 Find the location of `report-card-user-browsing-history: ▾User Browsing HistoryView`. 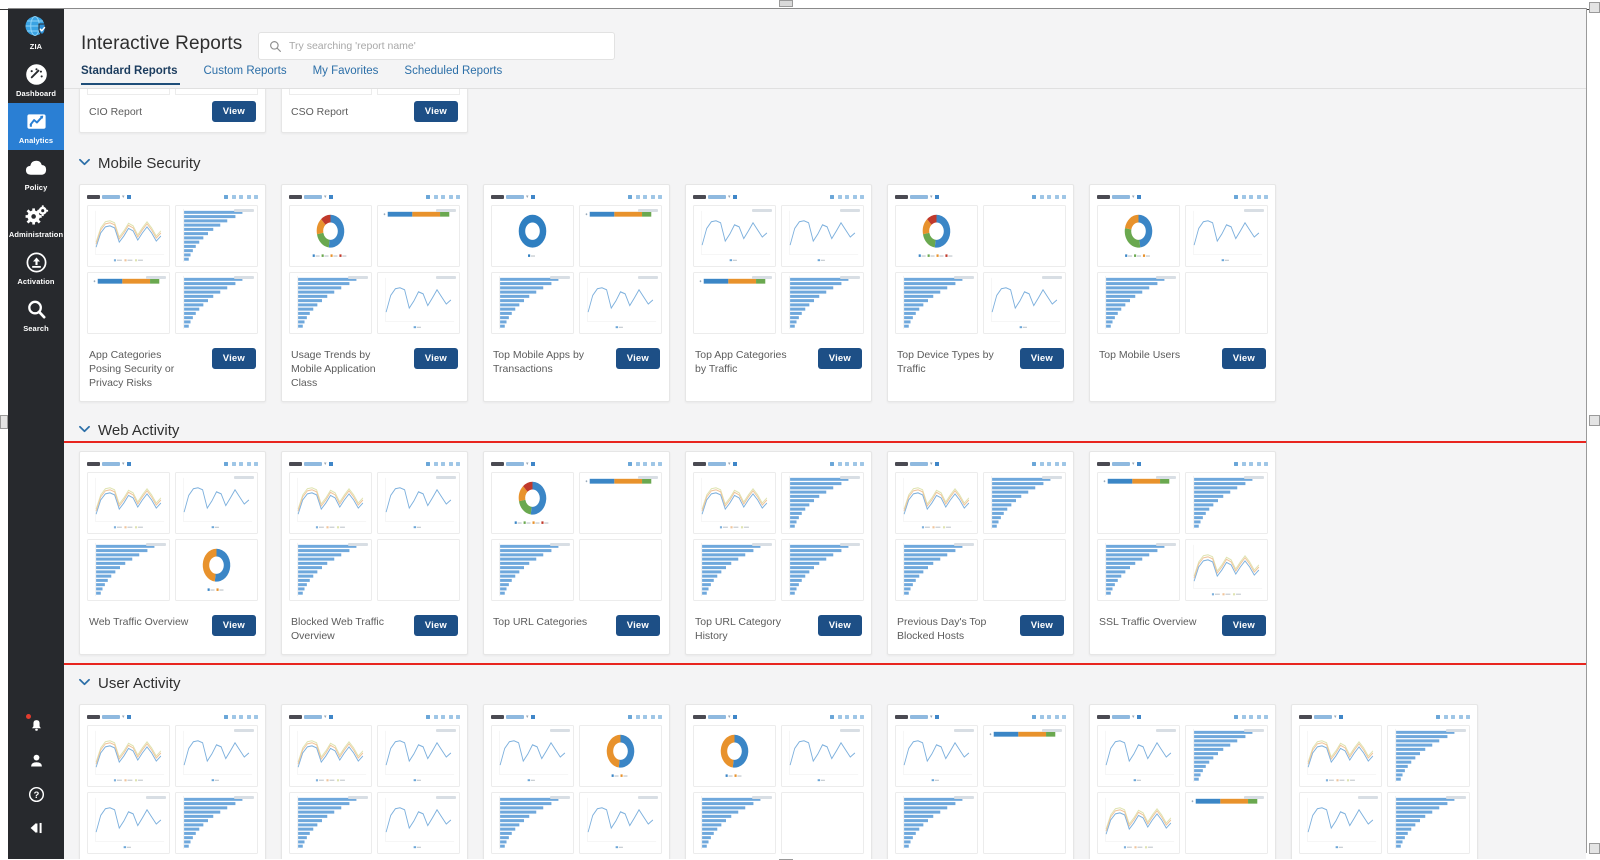

report-card-user-browsing-history: ▾User Browsing HistoryView is located at coordinates (172, 781).